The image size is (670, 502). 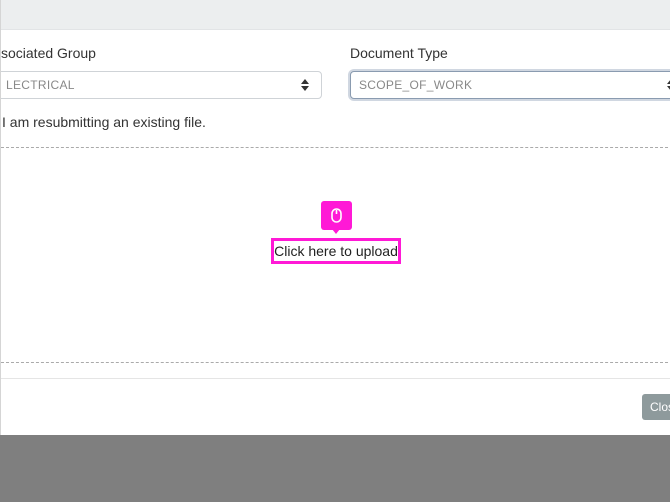 I want to click on upload-link: Click here to upload, so click(x=336, y=251).